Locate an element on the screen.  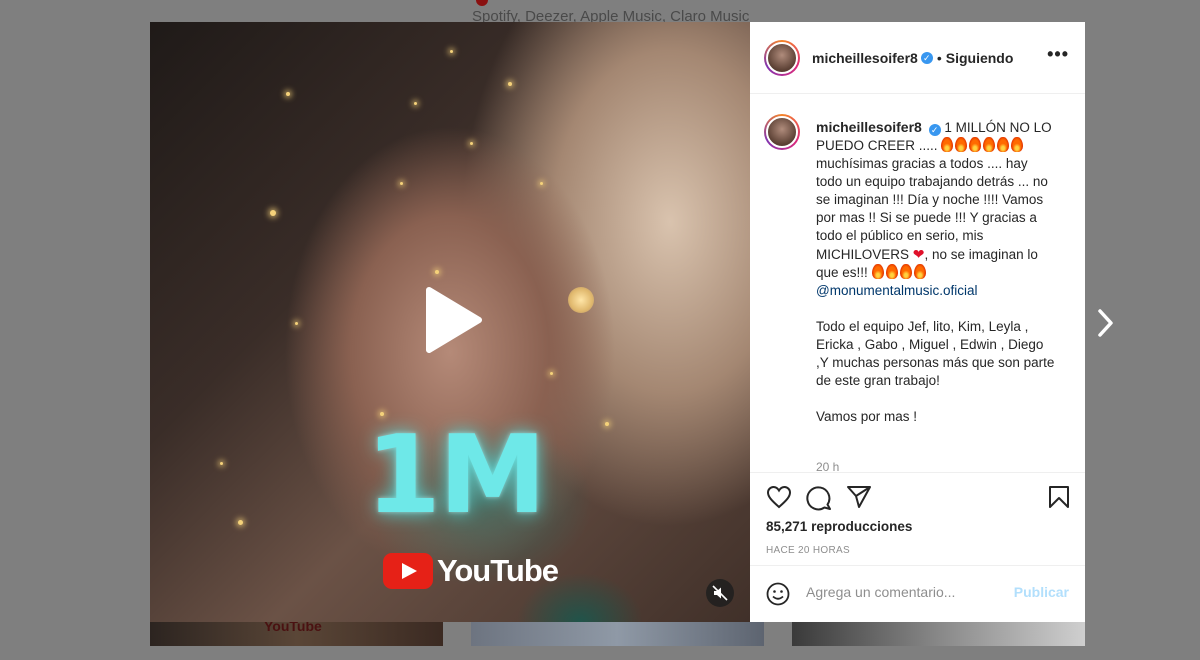
background-thumbnail: YouTube is located at coordinates (296, 634).